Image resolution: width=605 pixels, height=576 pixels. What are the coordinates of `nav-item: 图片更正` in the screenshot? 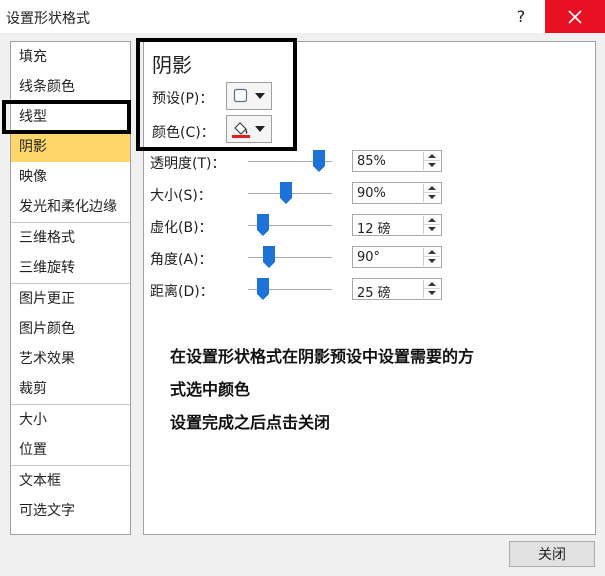 It's located at (70, 299).